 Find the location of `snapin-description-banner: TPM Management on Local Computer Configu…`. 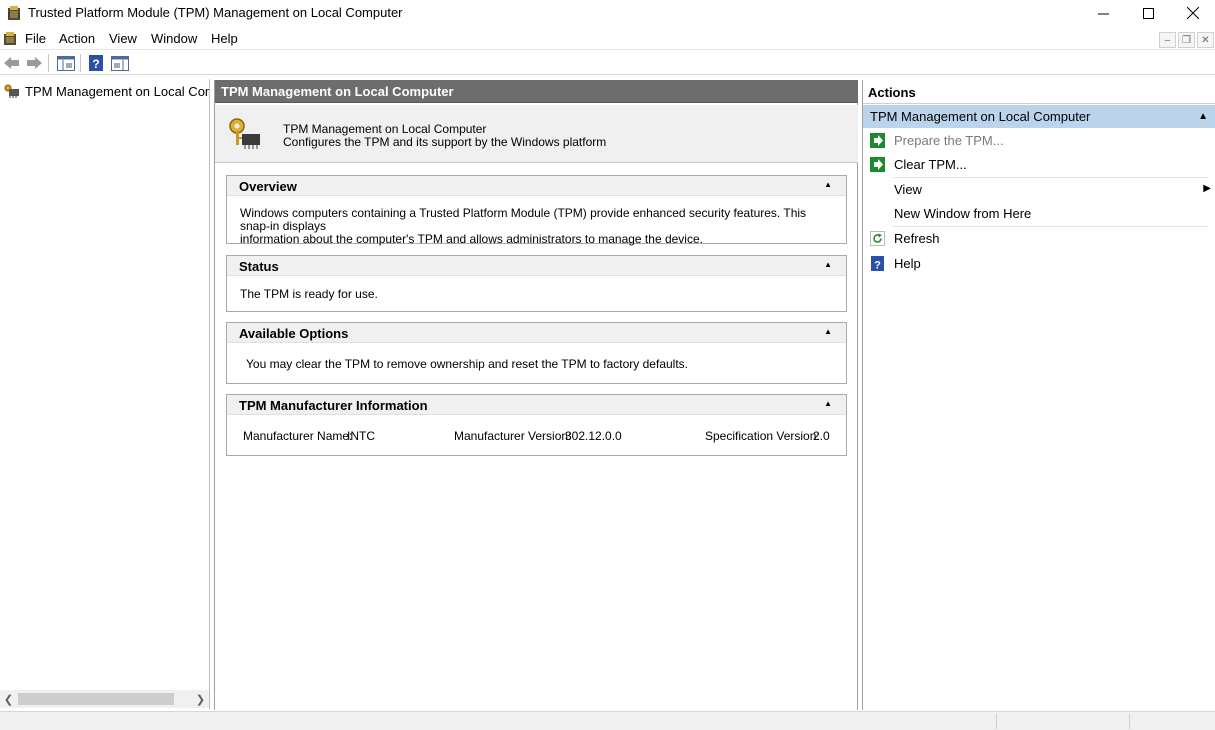

snapin-description-banner: TPM Management on Local Computer Configu… is located at coordinates (536, 134).